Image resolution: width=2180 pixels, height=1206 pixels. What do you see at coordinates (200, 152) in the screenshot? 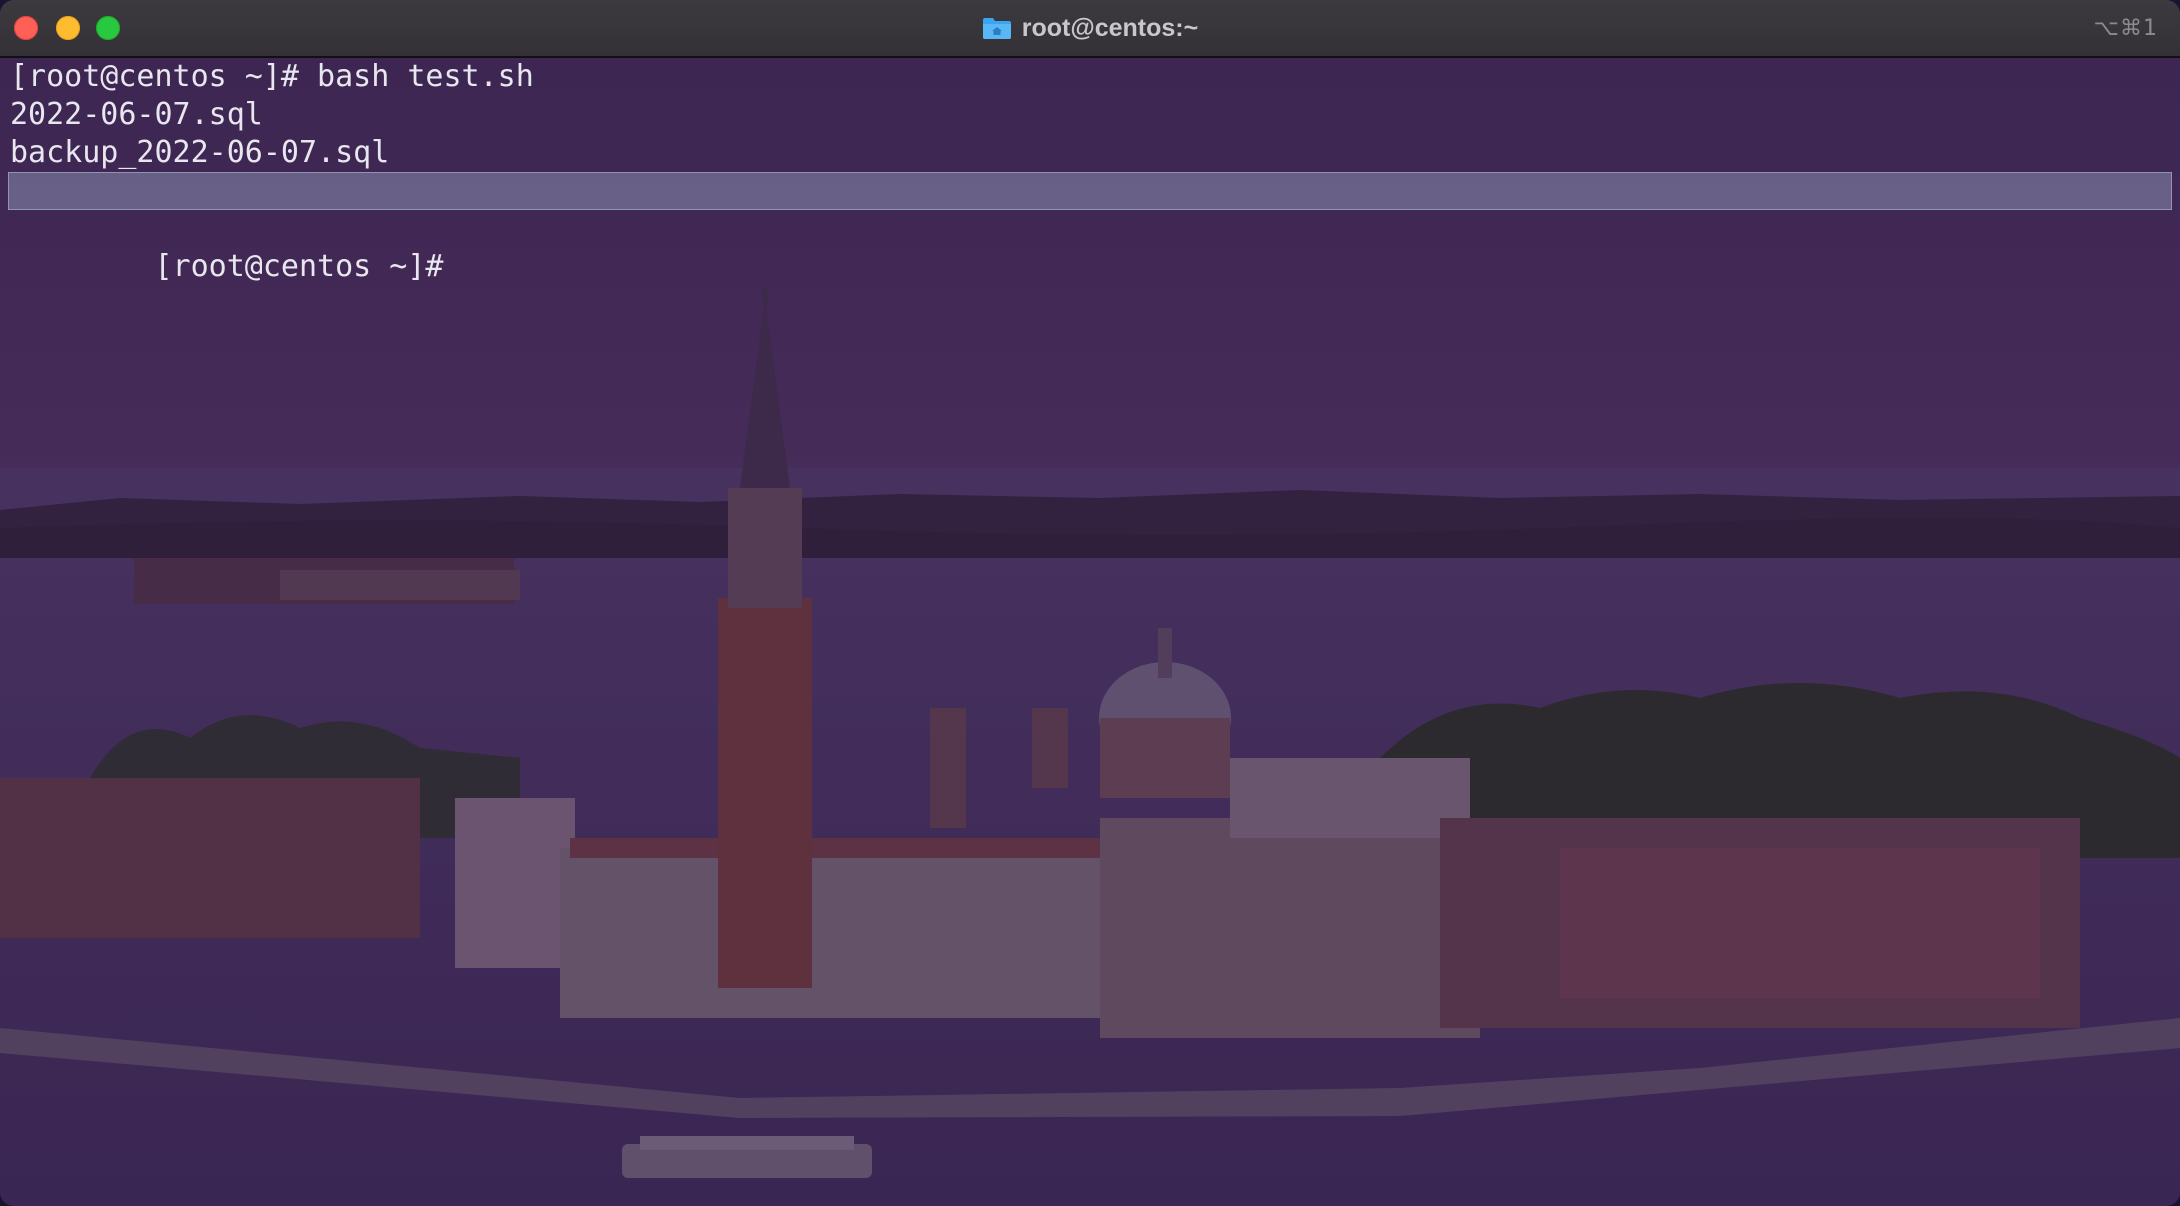
I see `terminal-line: backup_2022-06-07.sql` at bounding box center [200, 152].